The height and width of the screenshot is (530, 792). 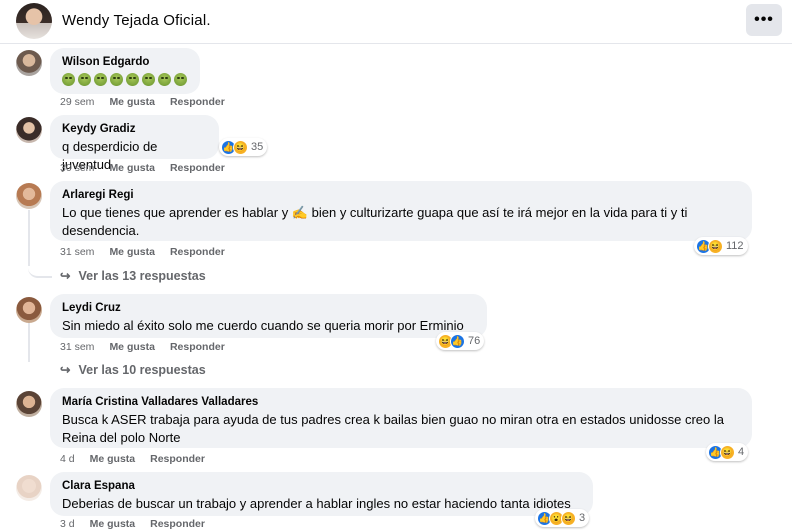 I want to click on reaction-count: 35, so click(x=257, y=147).